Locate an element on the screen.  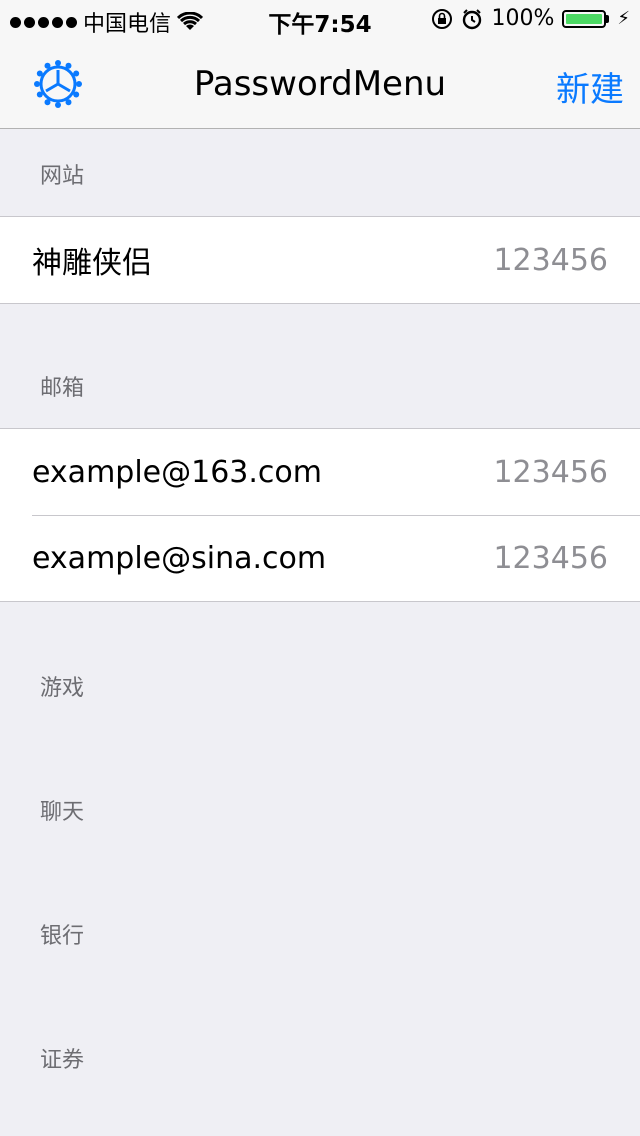
battery-icon is located at coordinates (584, 18).